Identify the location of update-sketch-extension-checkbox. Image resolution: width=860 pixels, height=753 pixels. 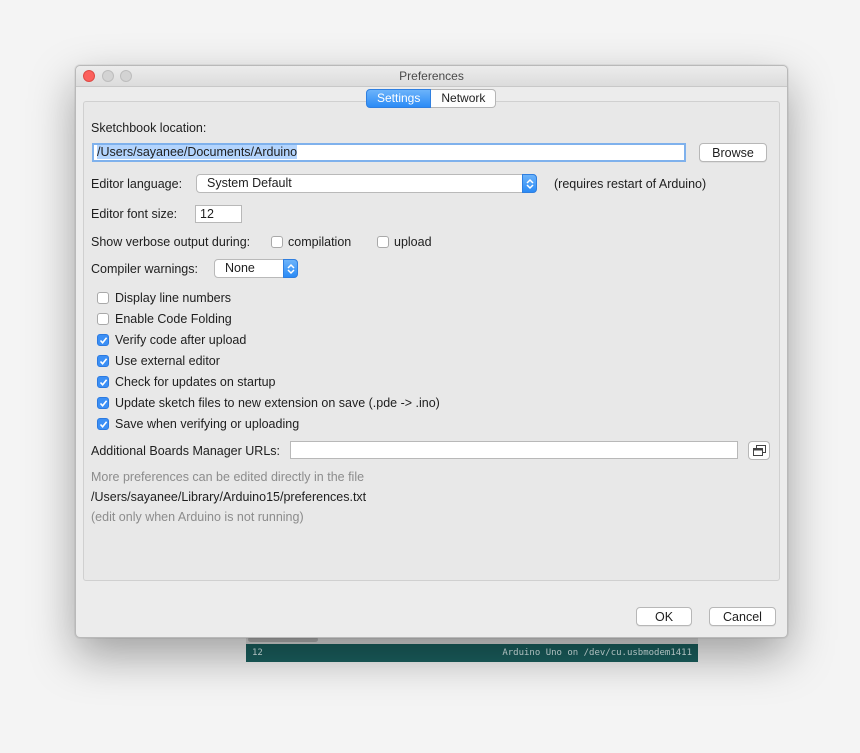
(103, 403).